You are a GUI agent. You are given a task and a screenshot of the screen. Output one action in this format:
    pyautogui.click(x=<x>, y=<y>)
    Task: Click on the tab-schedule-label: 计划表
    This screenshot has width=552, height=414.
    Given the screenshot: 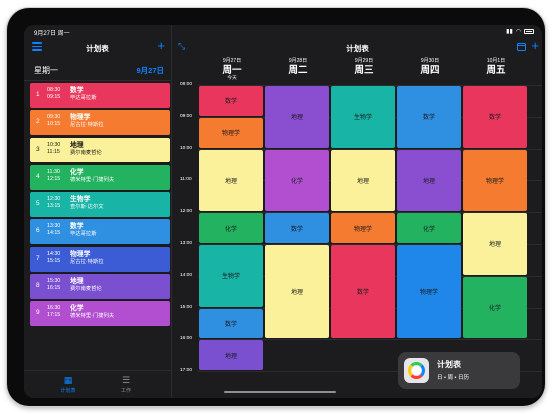 What is the action you would take?
    pyautogui.click(x=68, y=391)
    